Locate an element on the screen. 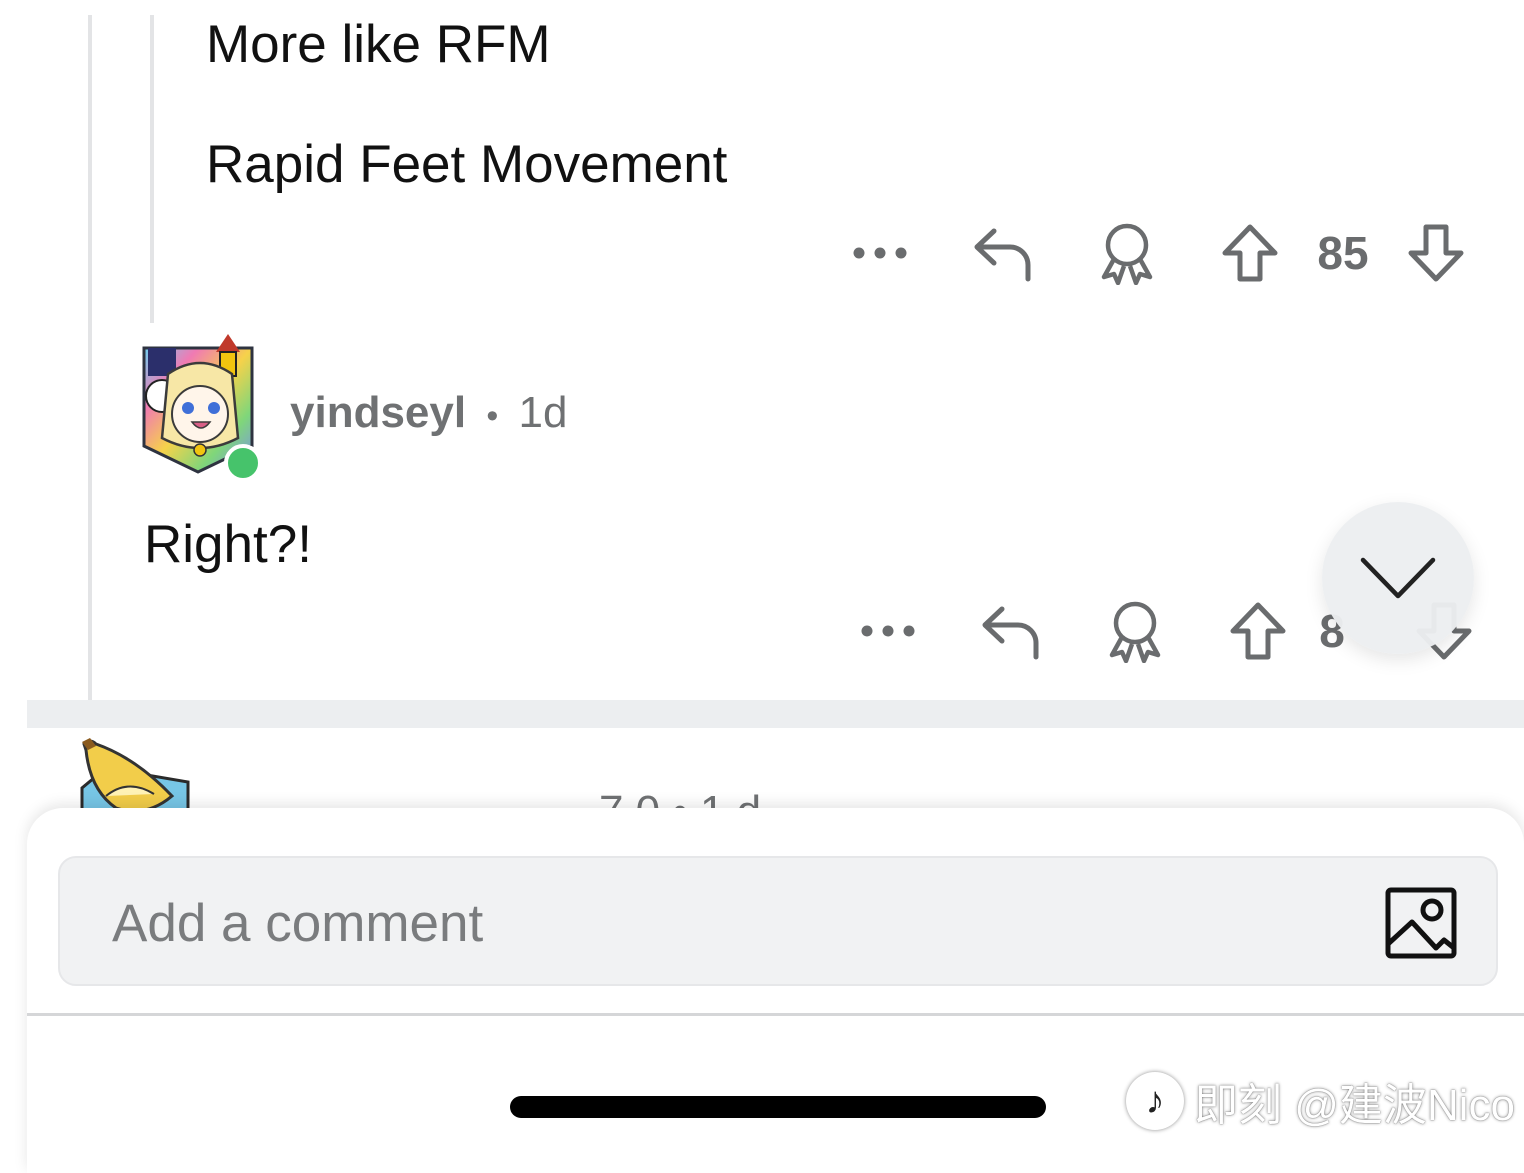  watermark-text: 即刻 @建波Nico is located at coordinates (1354, 1105).